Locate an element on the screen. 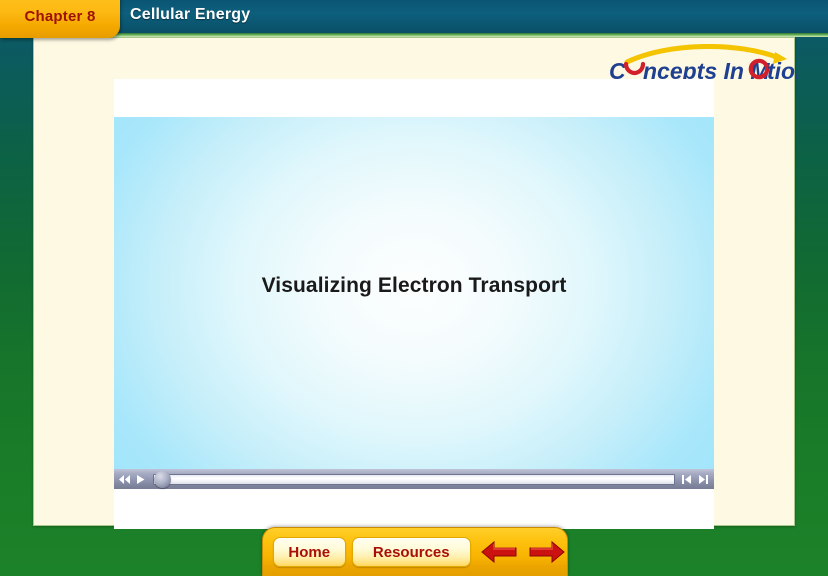  animation-title: Visualizing Electron Transport is located at coordinates (414, 285).